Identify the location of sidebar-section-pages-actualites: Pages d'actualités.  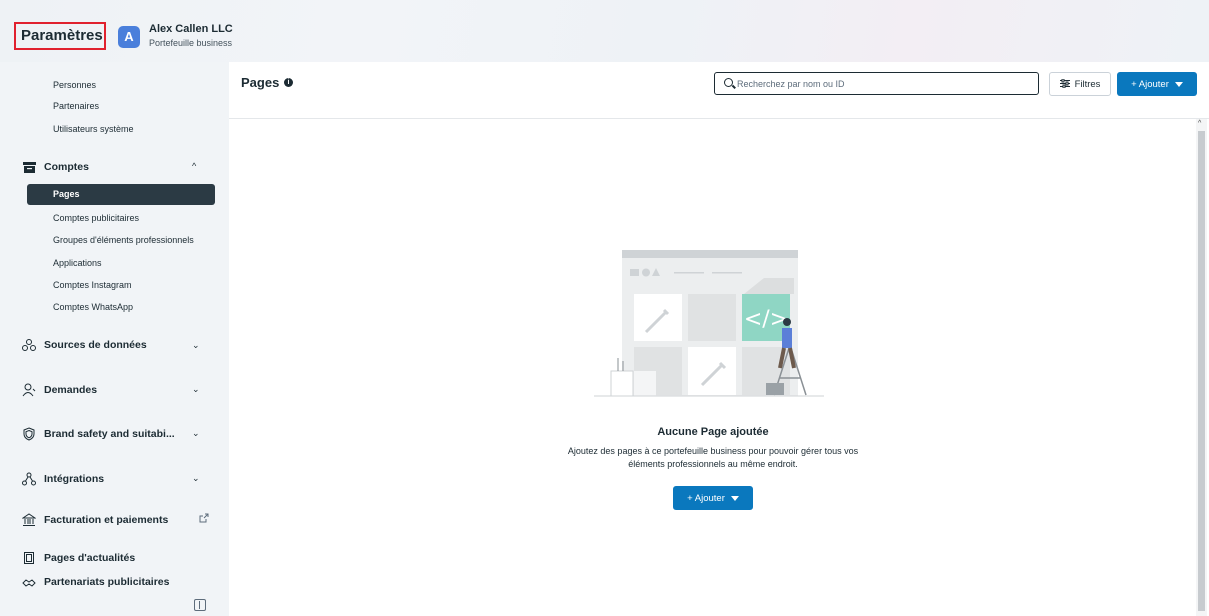
(78, 558).